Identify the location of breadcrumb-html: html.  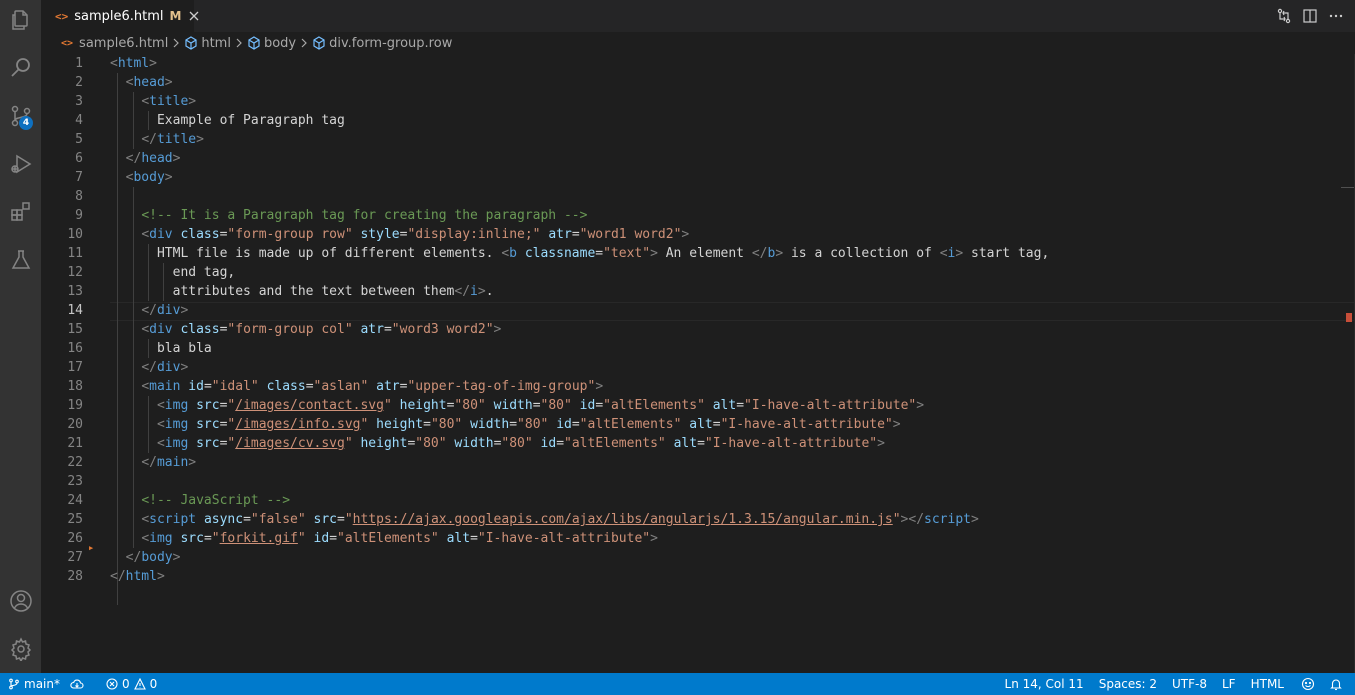
(207, 43).